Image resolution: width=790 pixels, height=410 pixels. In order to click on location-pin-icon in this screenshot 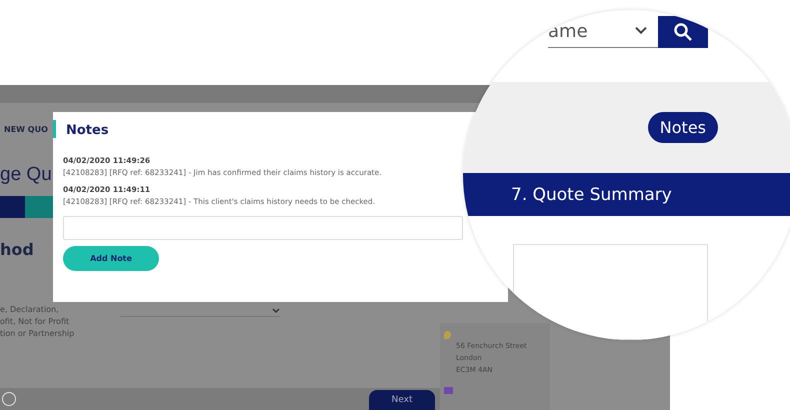, I will do `click(447, 335)`.